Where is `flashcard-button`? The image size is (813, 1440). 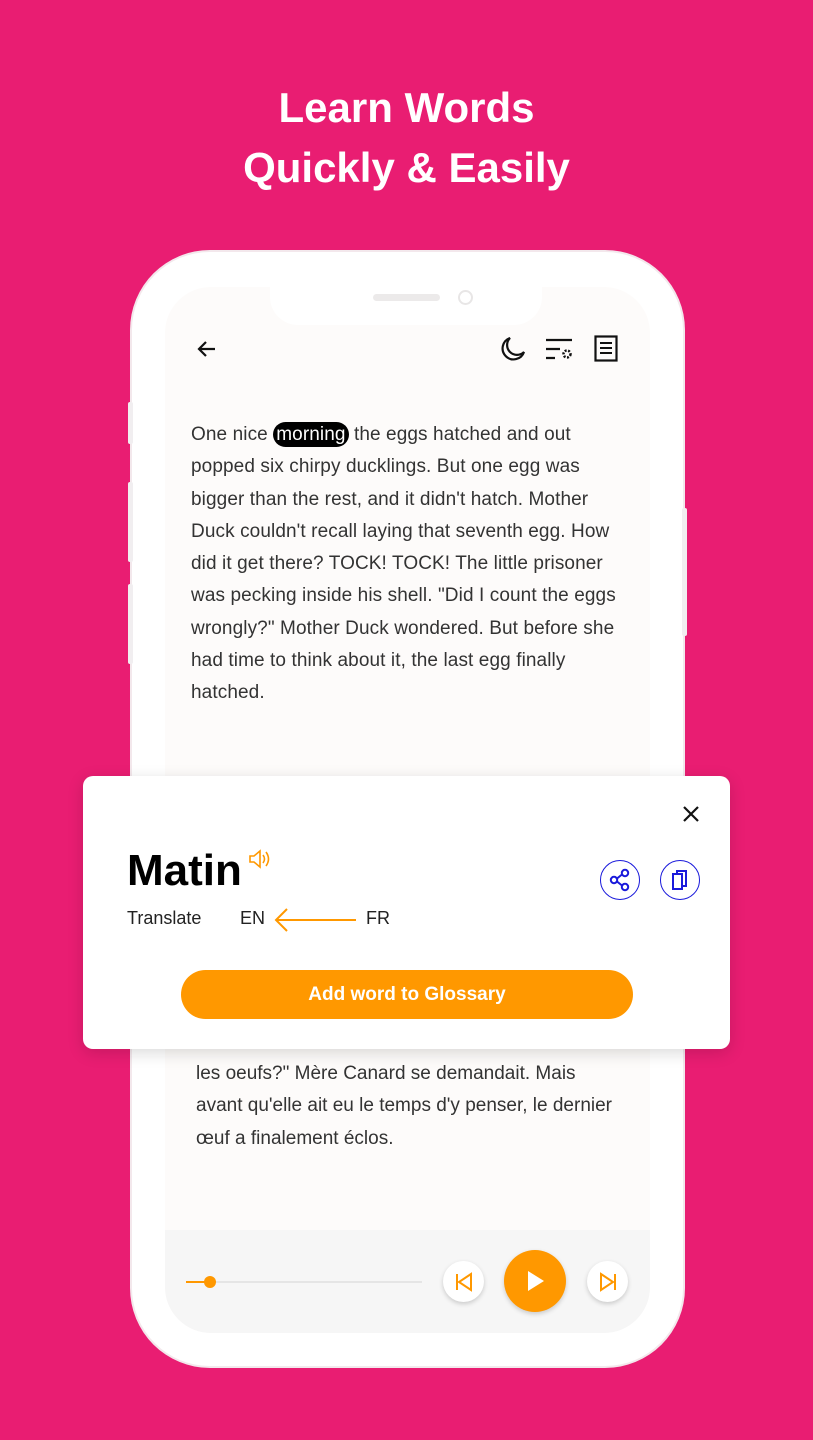
flashcard-button is located at coordinates (680, 880).